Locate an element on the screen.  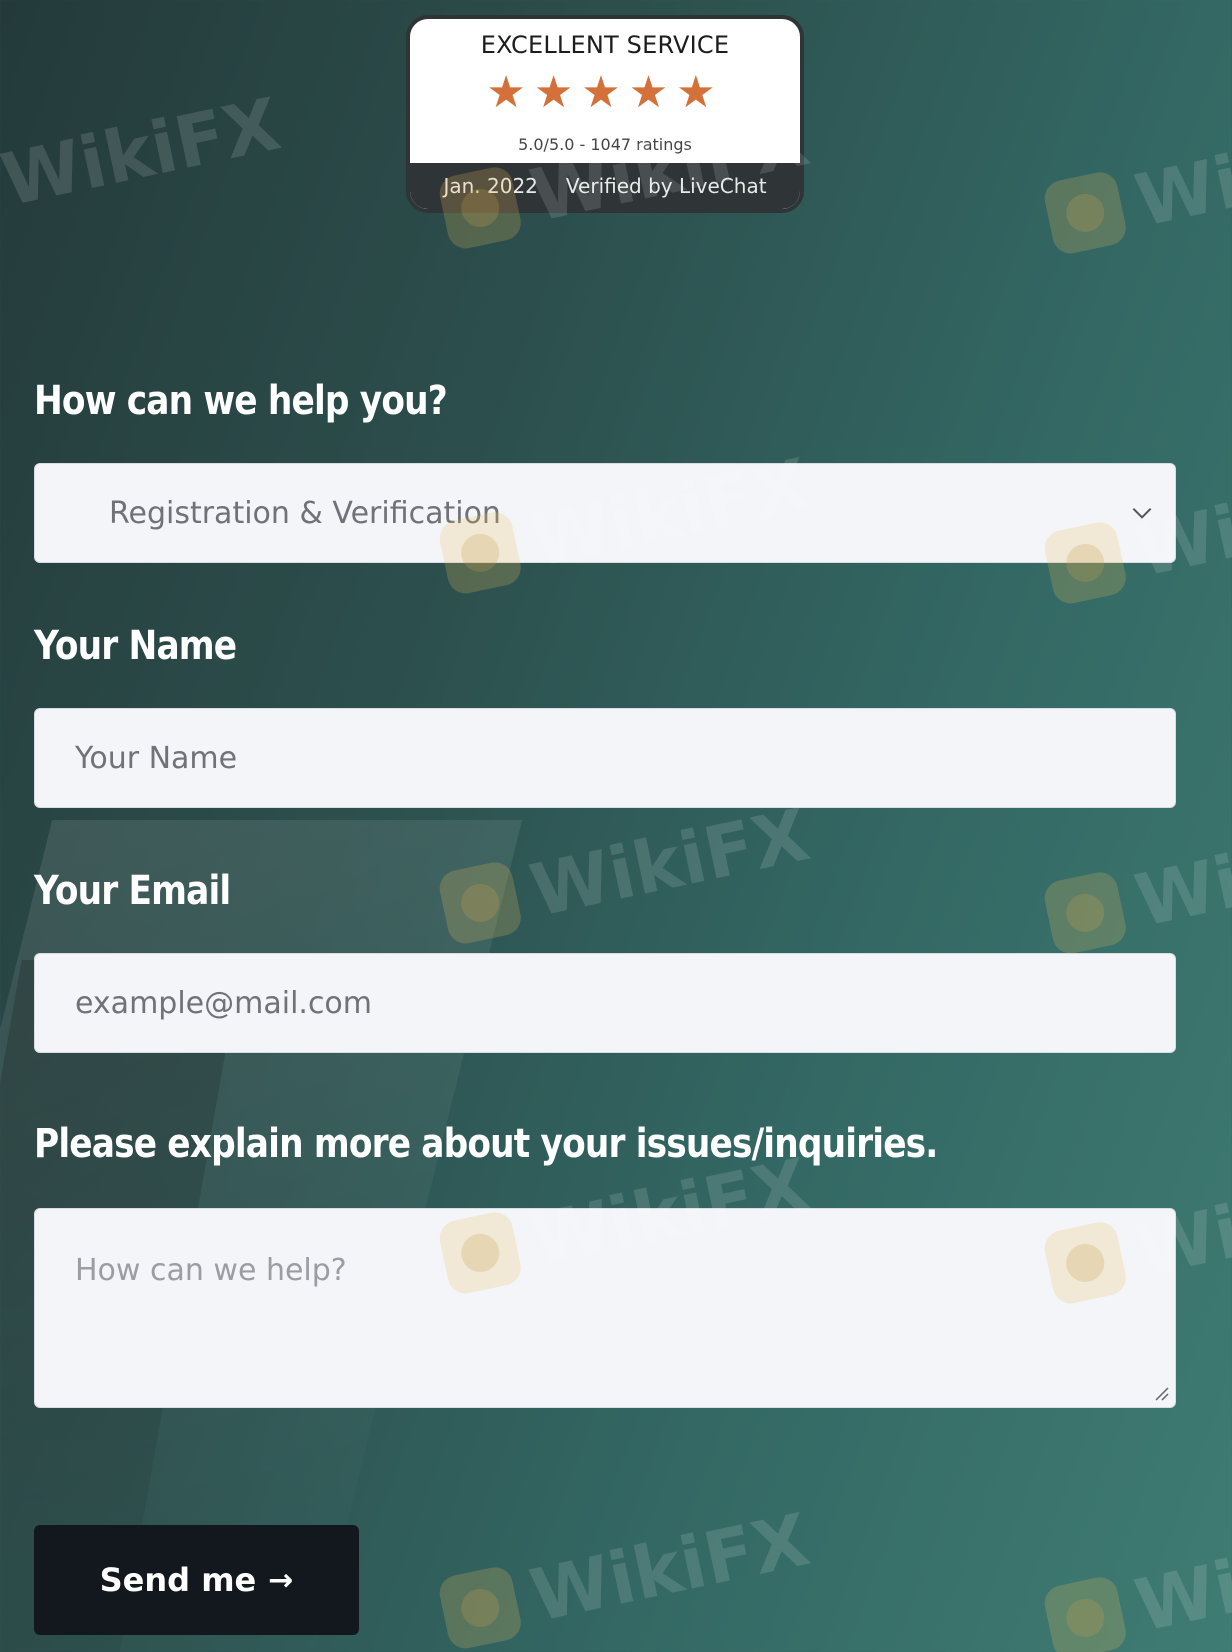
name-input: Your Name is located at coordinates (605, 758).